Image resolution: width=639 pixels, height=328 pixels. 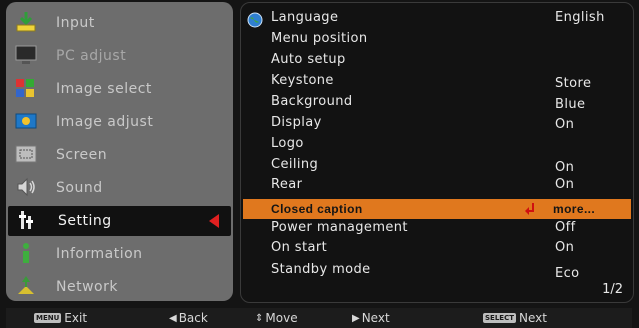 What do you see at coordinates (76, 318) in the screenshot?
I see `hint-exit-label: Exit` at bounding box center [76, 318].